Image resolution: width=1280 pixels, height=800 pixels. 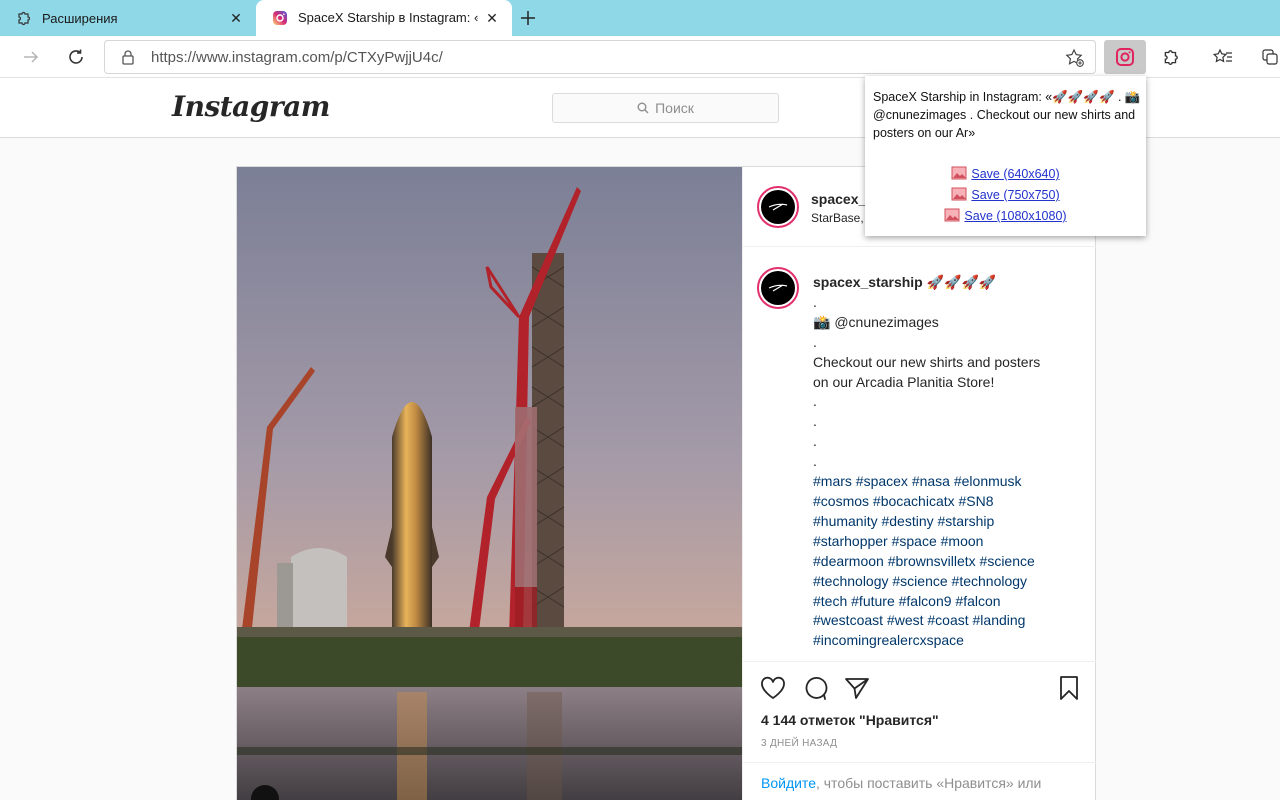 What do you see at coordinates (876, 321) in the screenshot?
I see `caption-line: 📸 @cnunezimages` at bounding box center [876, 321].